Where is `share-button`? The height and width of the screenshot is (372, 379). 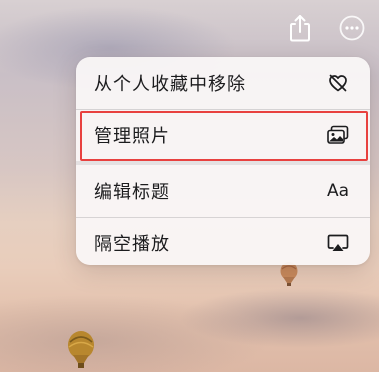 share-button is located at coordinates (300, 28).